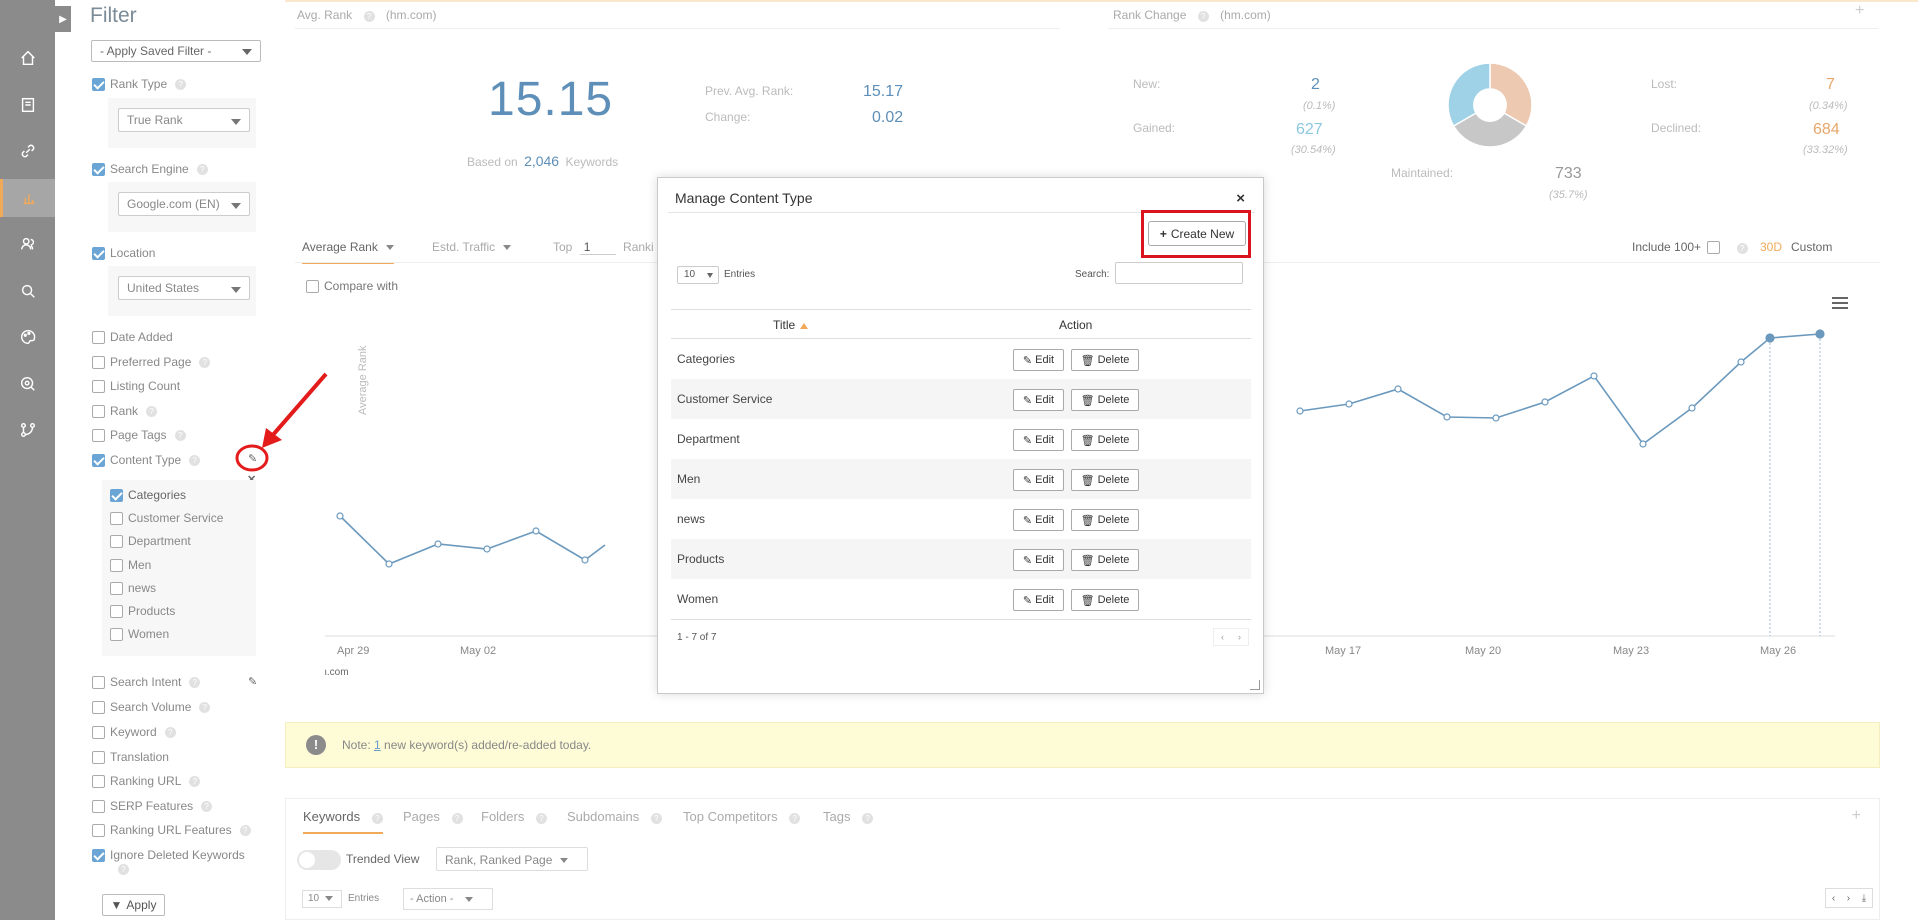 Image resolution: width=1918 pixels, height=920 pixels. Describe the element at coordinates (27, 430) in the screenshot. I see `network-icon` at that location.